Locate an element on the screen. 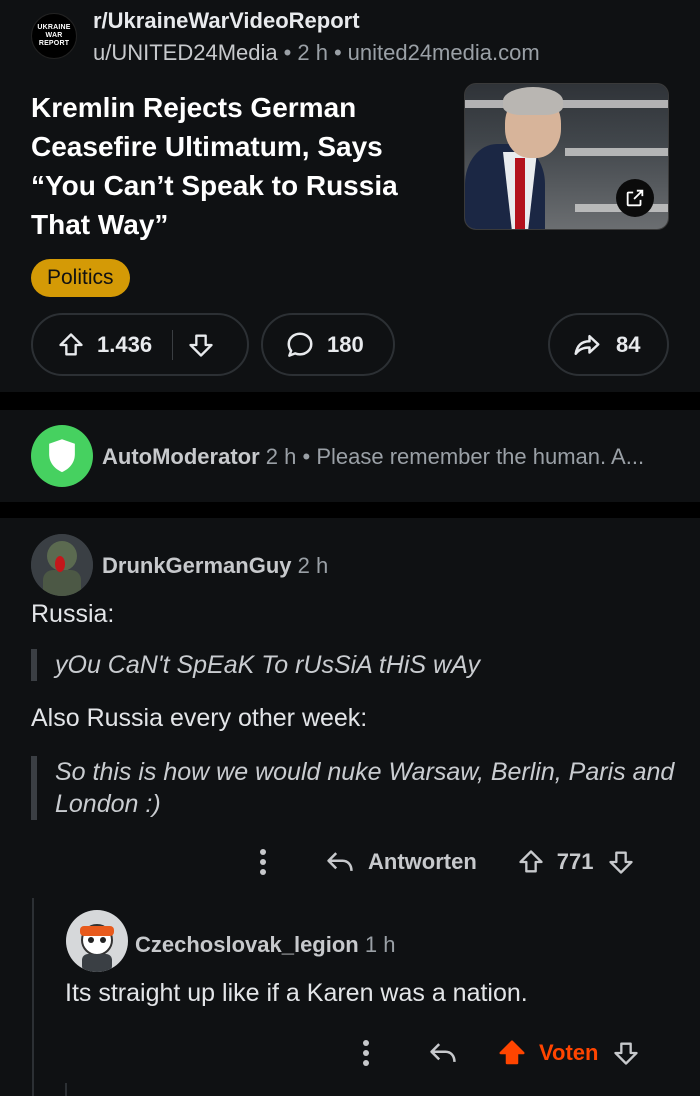 The height and width of the screenshot is (1096, 700). comment-author: Czechoslovak_legion is located at coordinates (247, 944).